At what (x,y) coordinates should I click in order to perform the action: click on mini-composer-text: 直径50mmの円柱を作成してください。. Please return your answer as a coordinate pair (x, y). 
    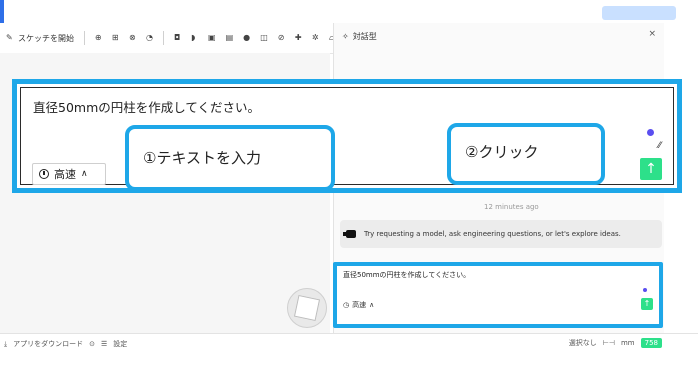
    Looking at the image, I should click on (406, 275).